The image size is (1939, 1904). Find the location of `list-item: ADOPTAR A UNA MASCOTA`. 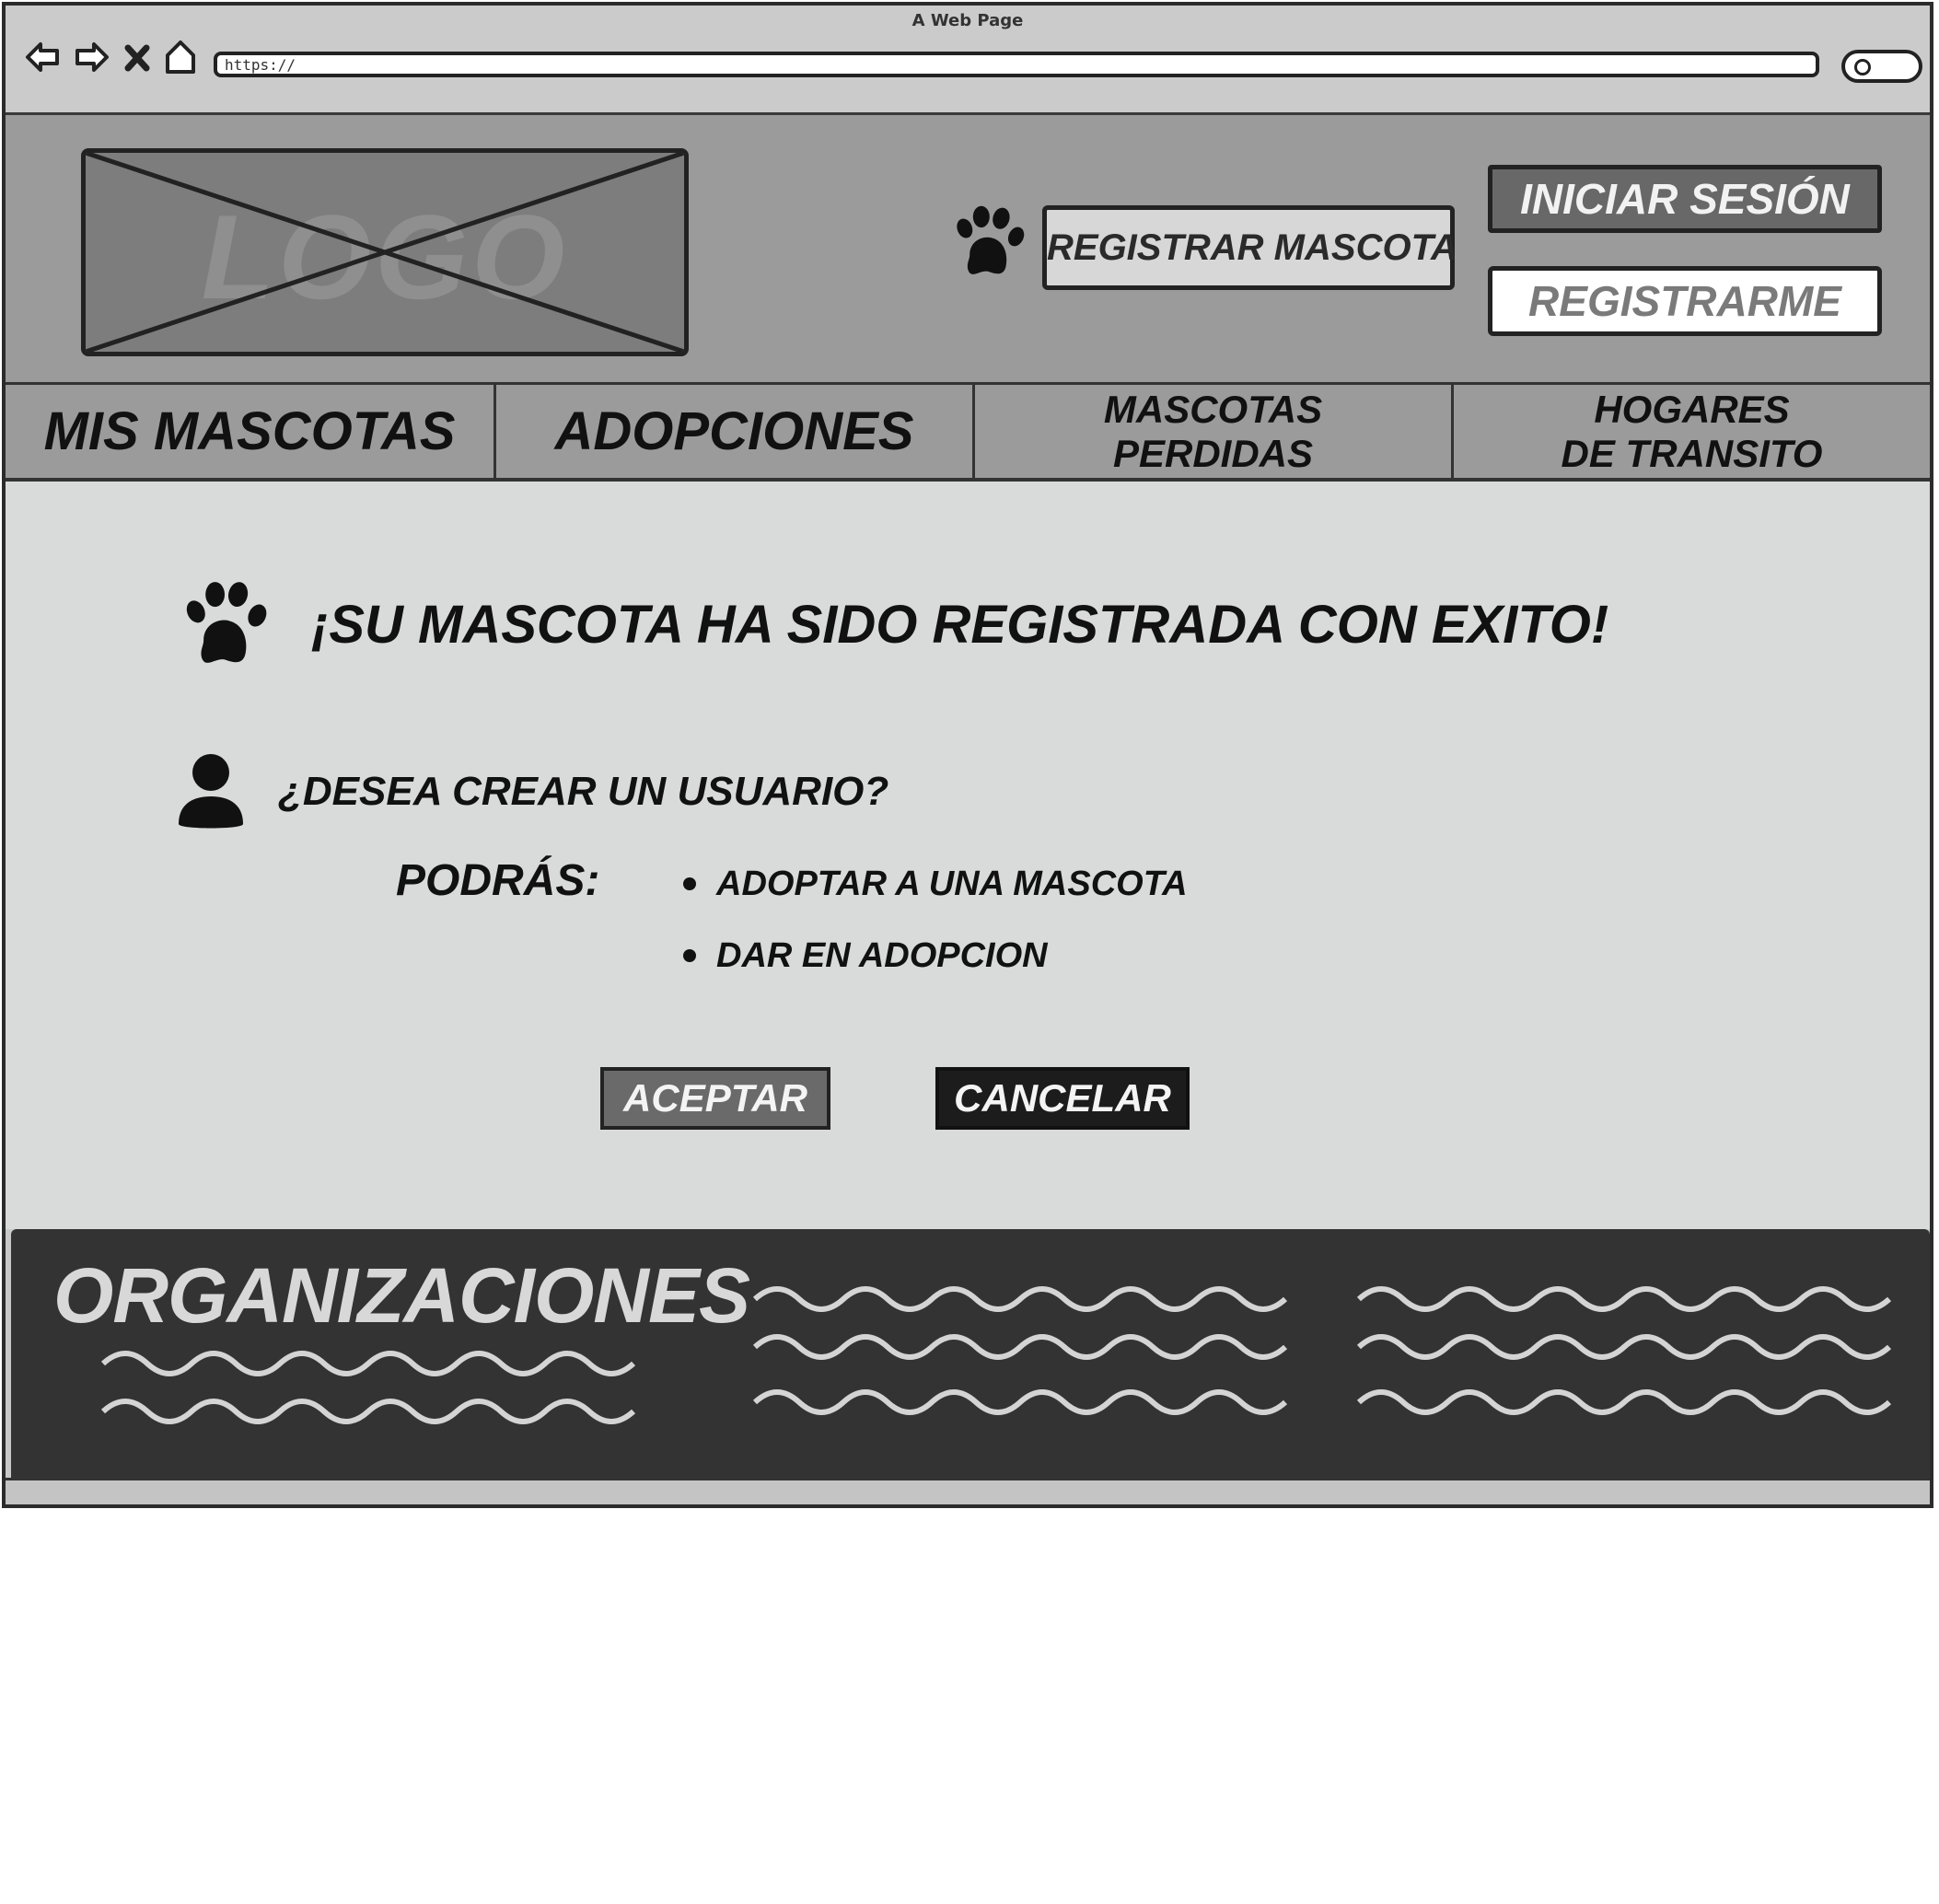

list-item: ADOPTAR A UNA MASCOTA is located at coordinates (933, 897).